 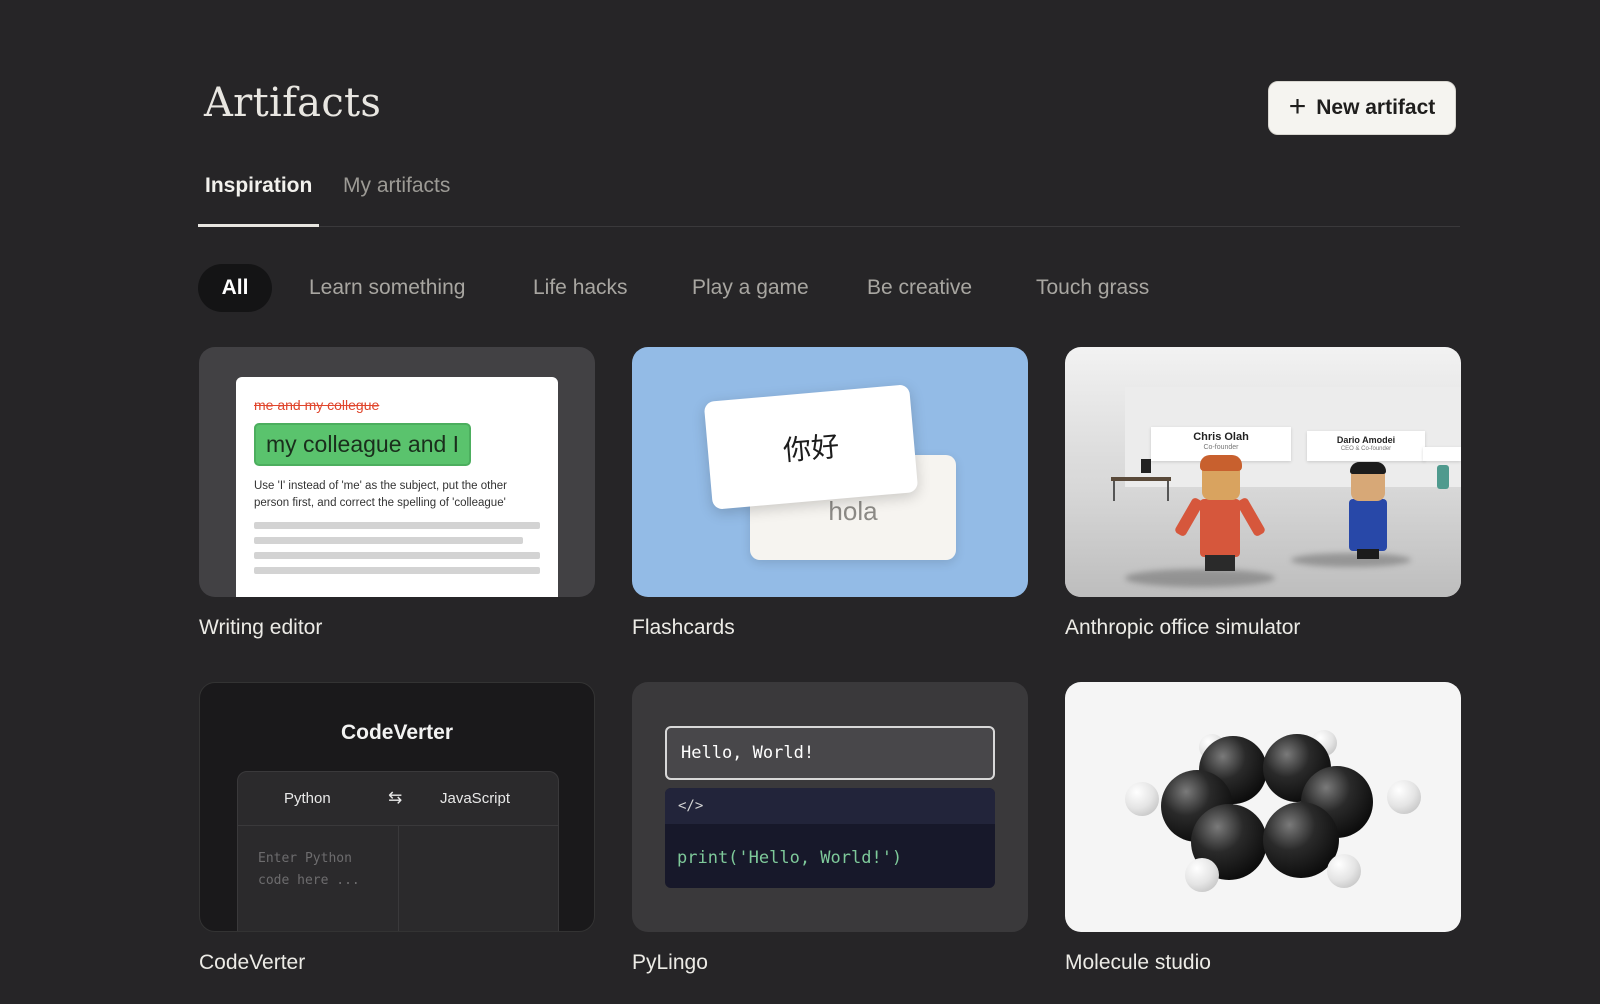 What do you see at coordinates (750, 288) in the screenshot?
I see `filter-play-a-game: Play a game` at bounding box center [750, 288].